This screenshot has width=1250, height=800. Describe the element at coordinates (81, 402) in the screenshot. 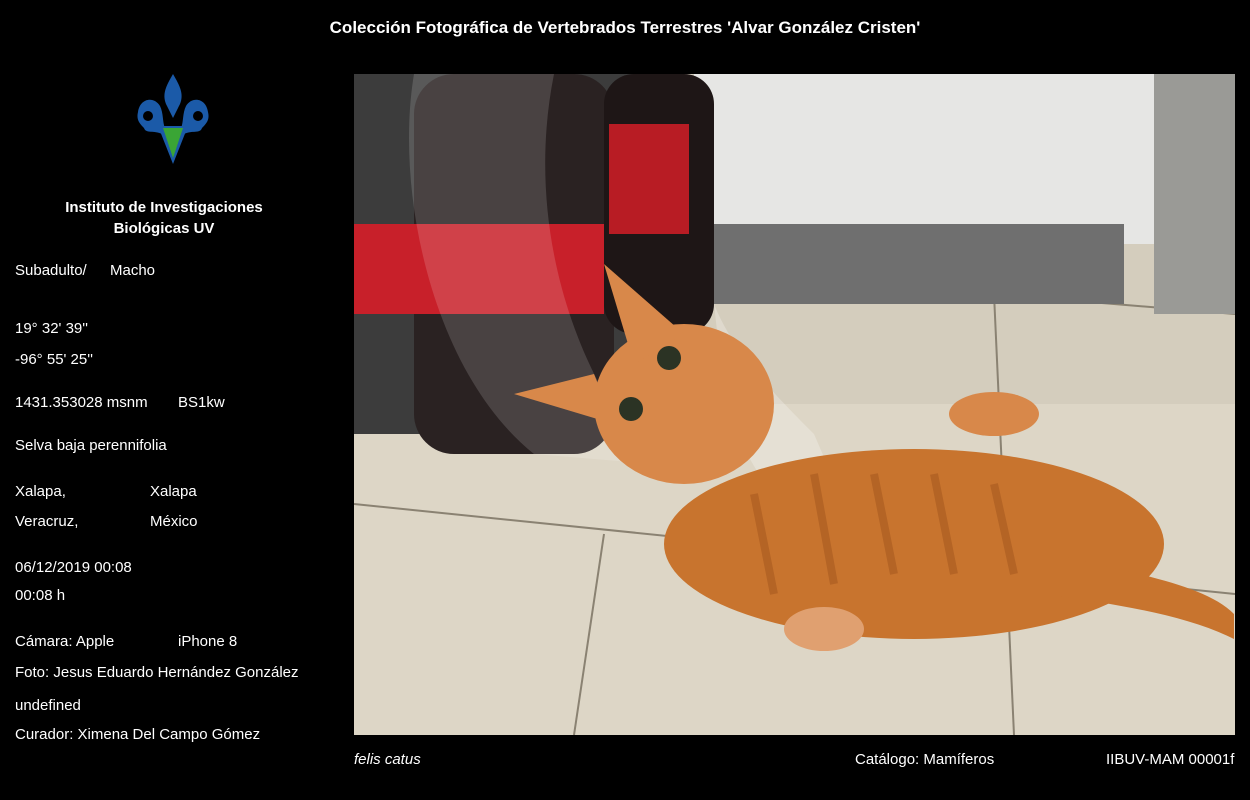

I see `altitude: 1431.353028 msnm` at that location.